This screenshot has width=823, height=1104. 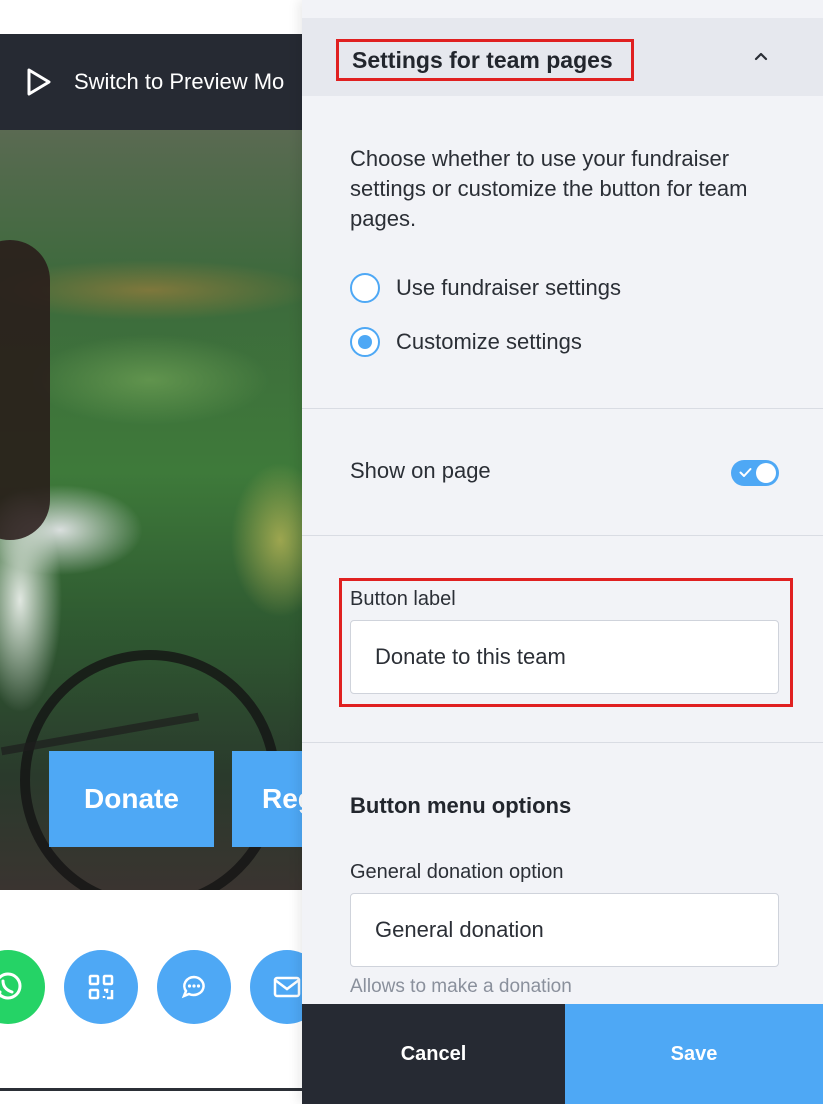 I want to click on button-menu-options-heading: Button menu options, so click(x=461, y=805).